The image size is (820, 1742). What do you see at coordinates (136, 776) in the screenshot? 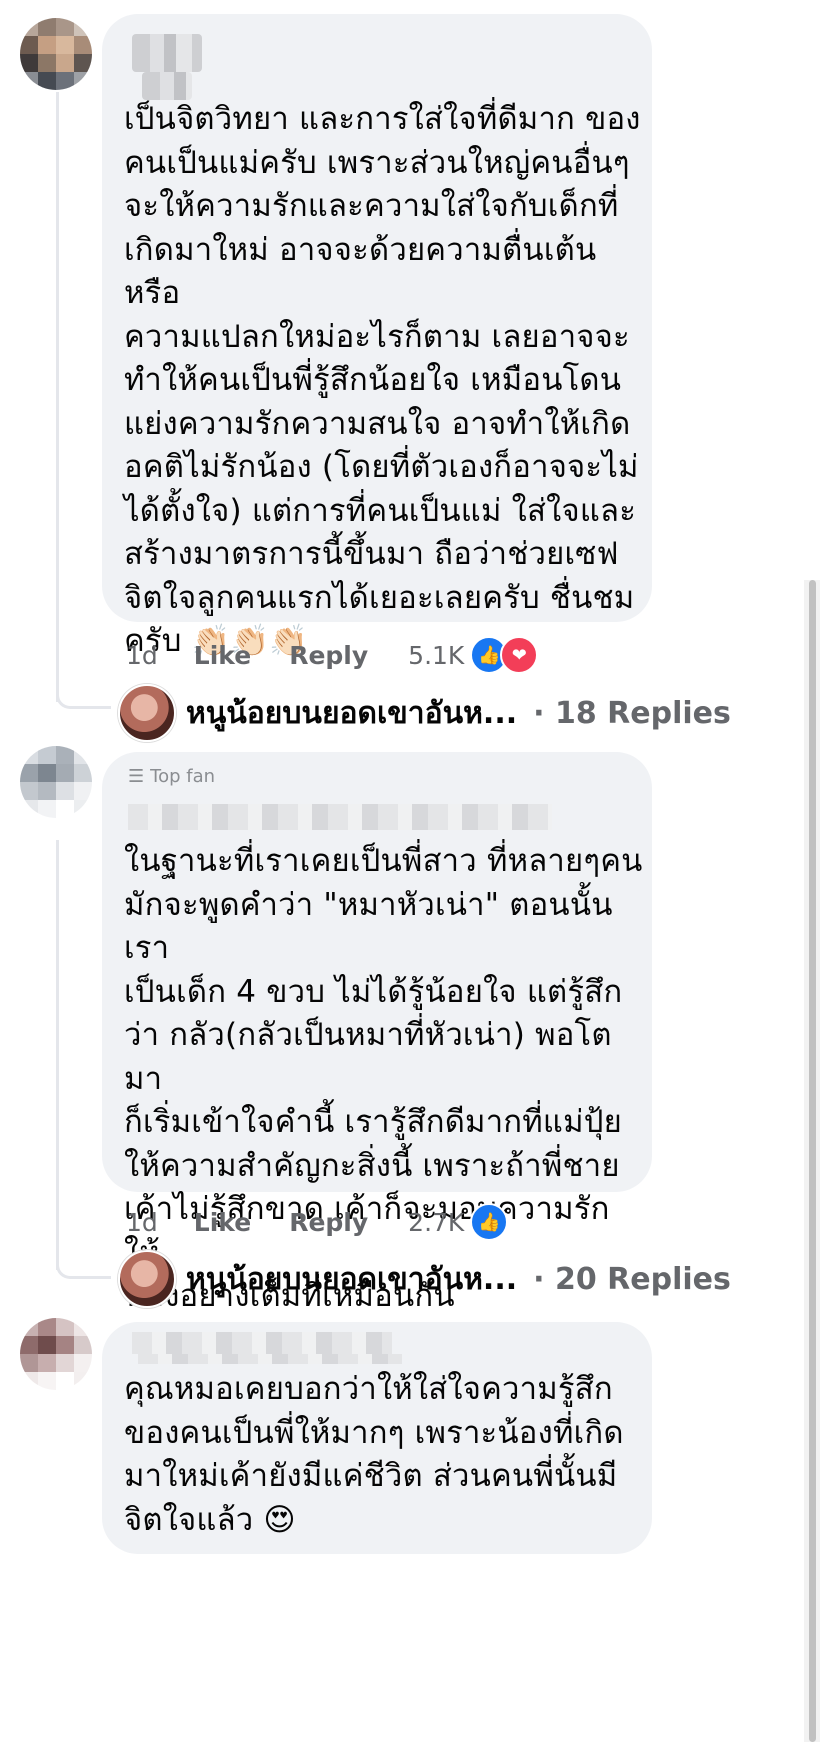
I see `top-fan-icon: ☰` at bounding box center [136, 776].